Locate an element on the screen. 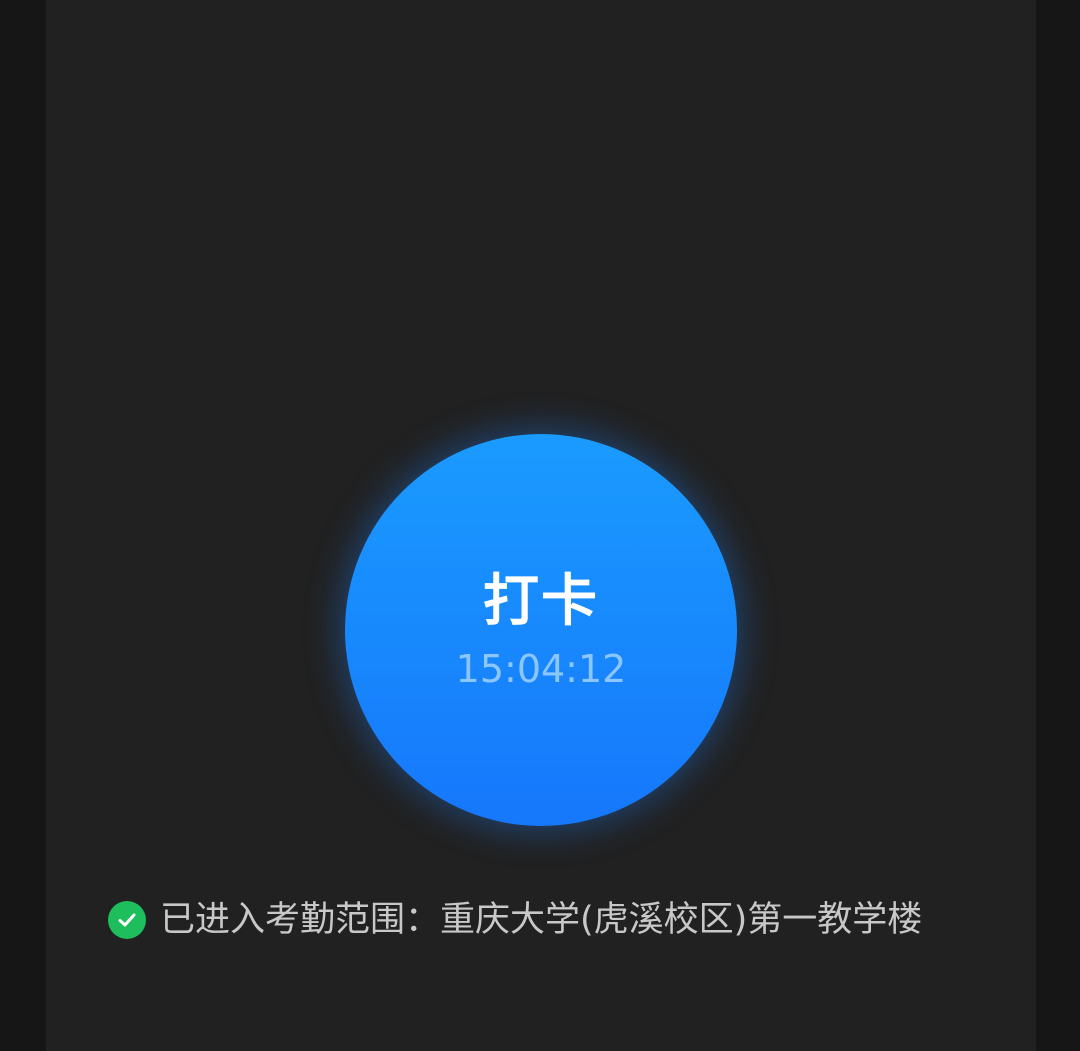 The width and height of the screenshot is (1080, 1051). check-circle-icon is located at coordinates (127, 920).